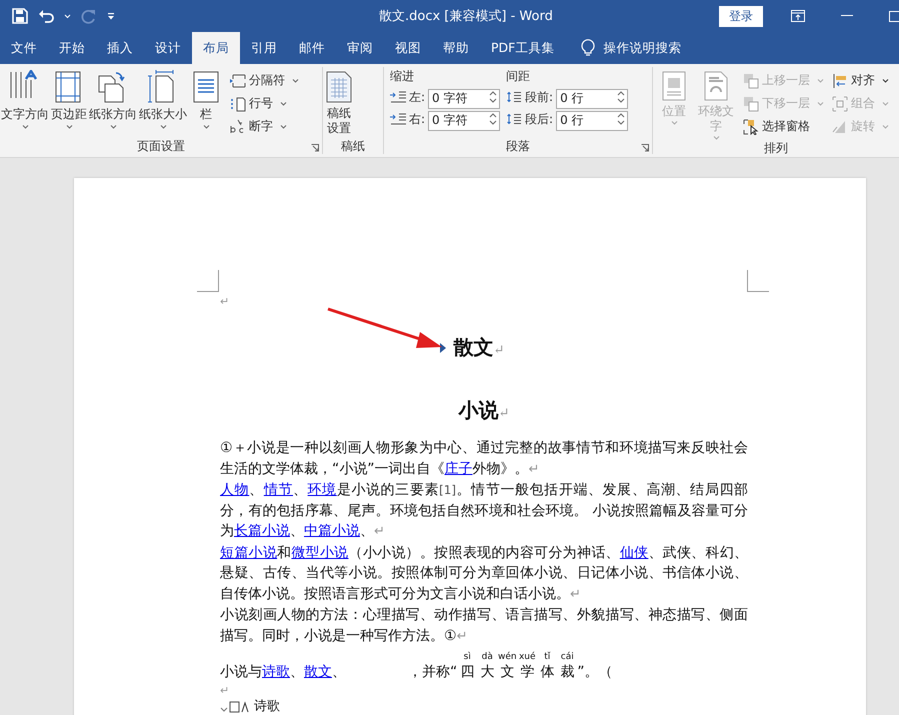  I want to click on group-label: 页面设置, so click(161, 146).